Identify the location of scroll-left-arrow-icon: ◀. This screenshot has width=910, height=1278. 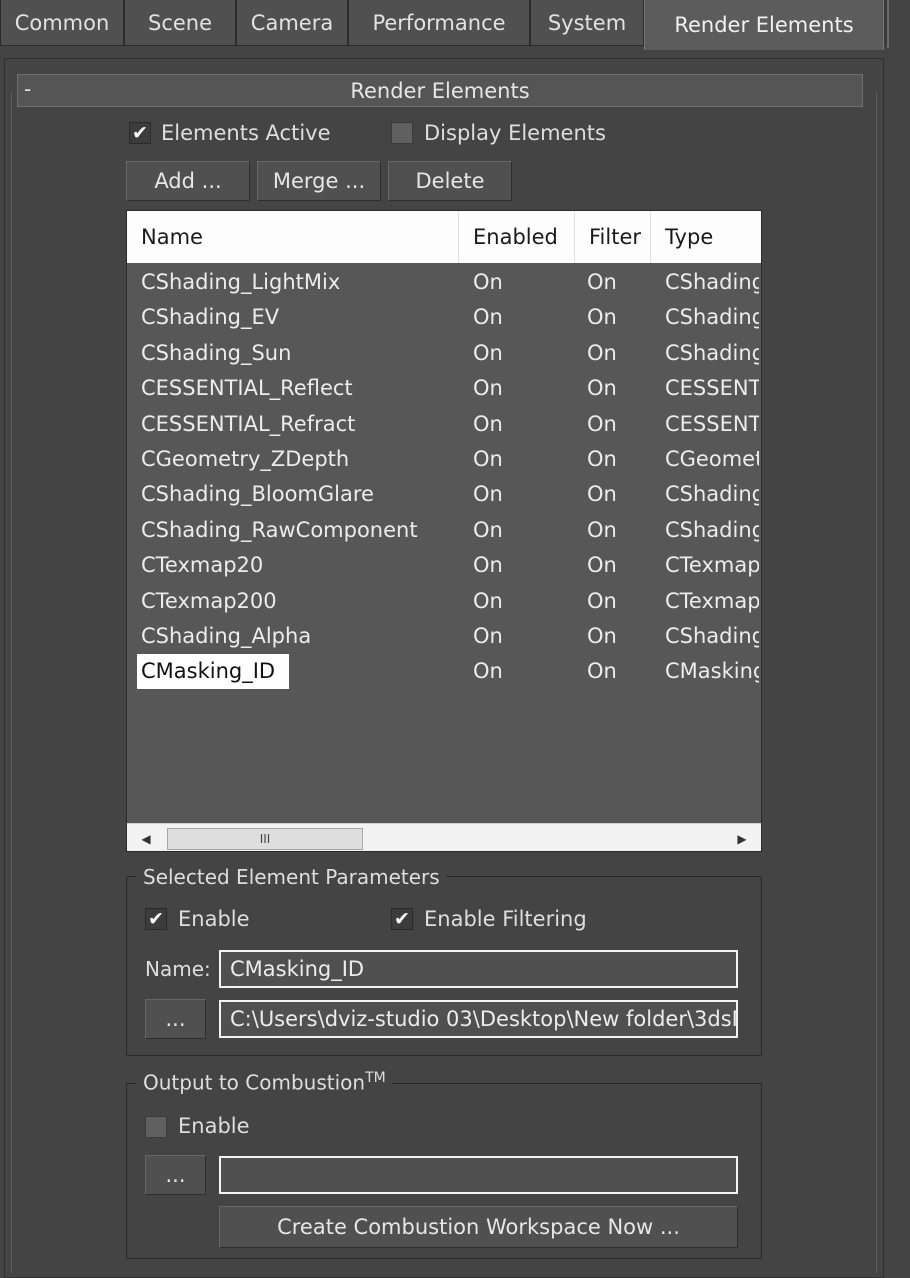
(146, 837).